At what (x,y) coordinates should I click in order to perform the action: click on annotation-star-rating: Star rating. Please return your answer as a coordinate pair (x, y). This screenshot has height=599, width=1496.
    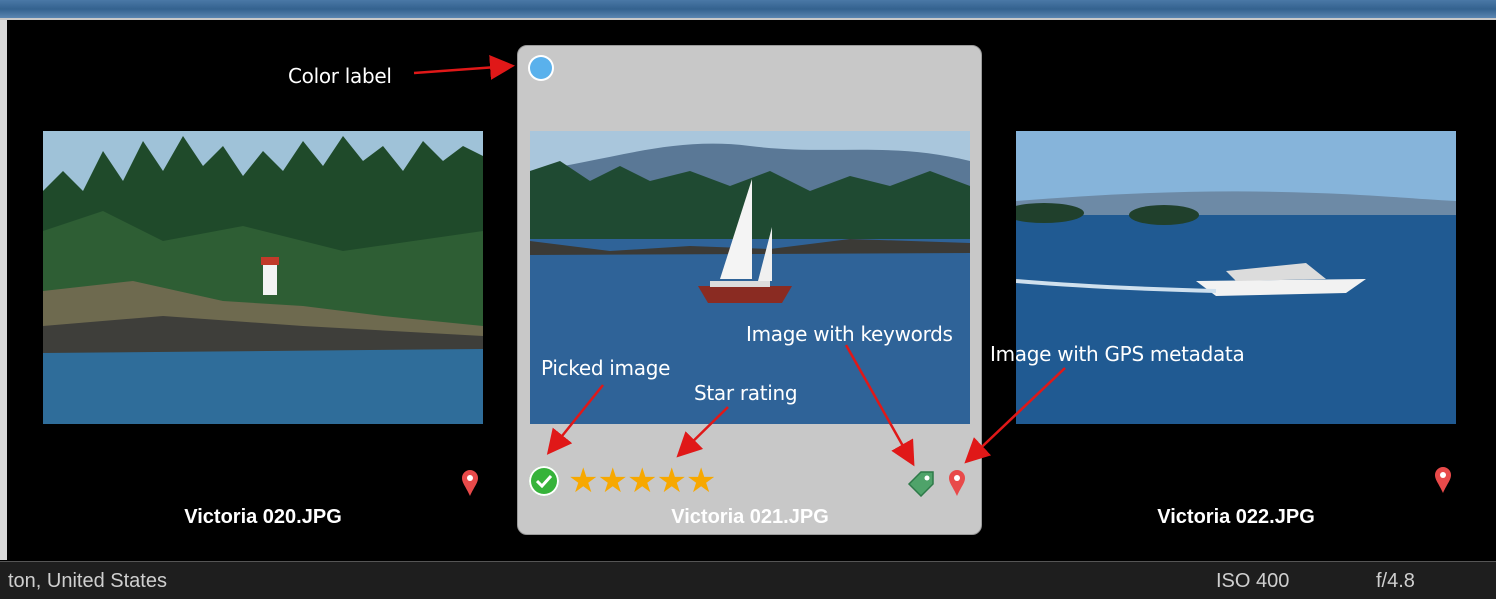
    Looking at the image, I should click on (746, 393).